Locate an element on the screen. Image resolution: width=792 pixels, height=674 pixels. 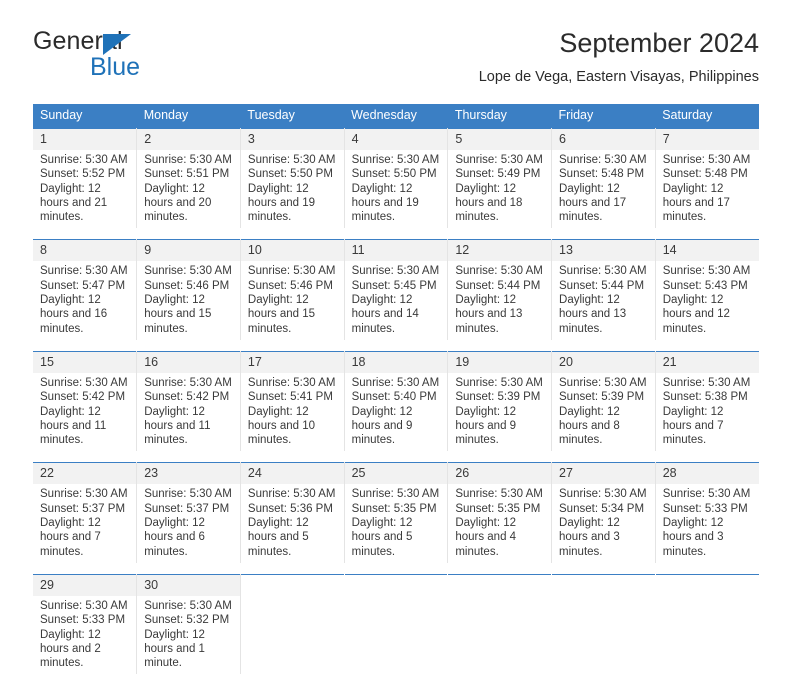
week-daynumber-row: 22 23 24 25 26 27 28 is located at coordinates (396, 474).